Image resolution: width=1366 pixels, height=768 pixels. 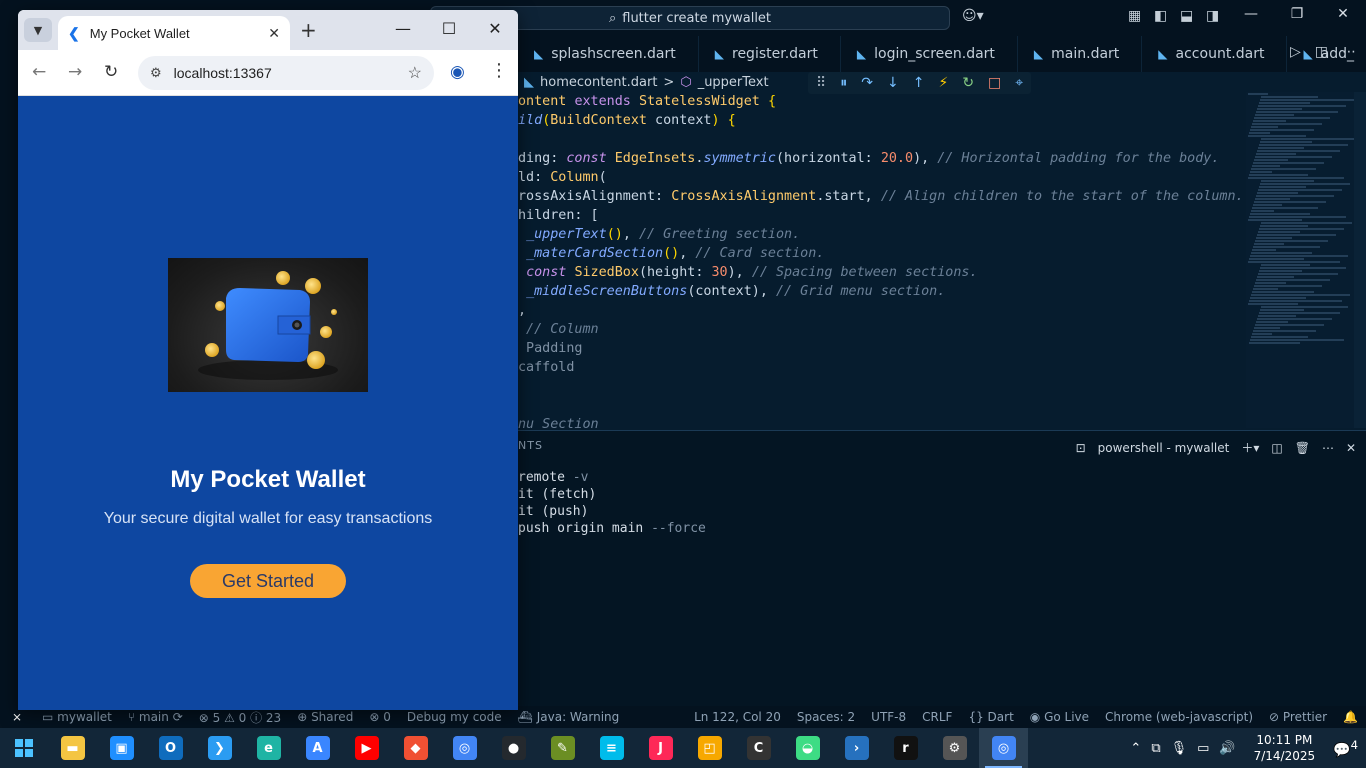 I want to click on maximize-icon: ☐, so click(x=449, y=28).